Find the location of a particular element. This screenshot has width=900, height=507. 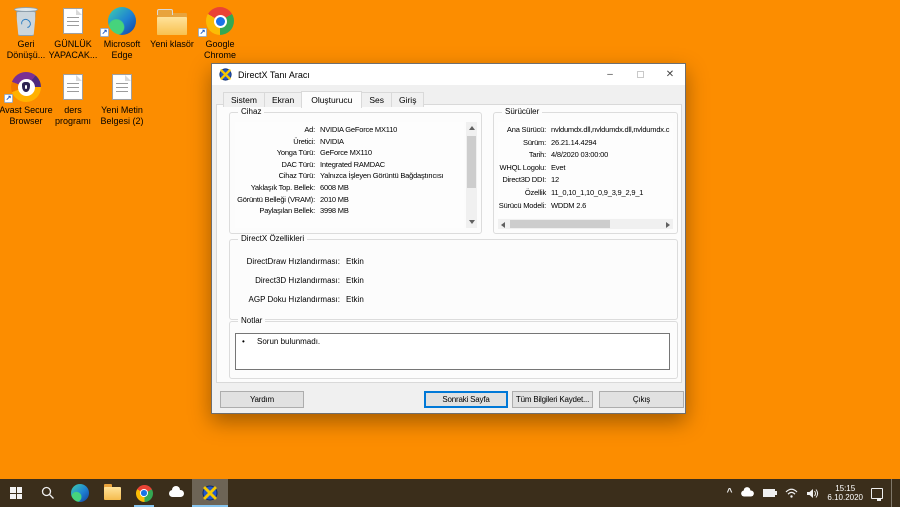

tab-ses: Ses is located at coordinates (376, 99).